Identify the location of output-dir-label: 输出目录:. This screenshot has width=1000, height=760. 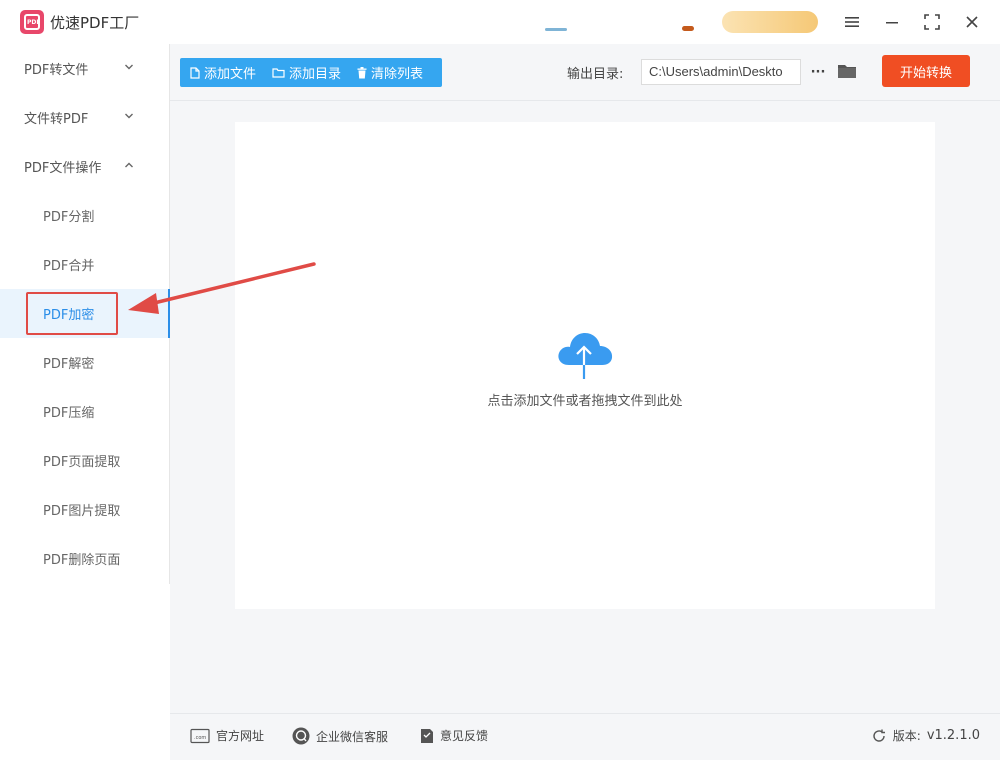
(595, 74).